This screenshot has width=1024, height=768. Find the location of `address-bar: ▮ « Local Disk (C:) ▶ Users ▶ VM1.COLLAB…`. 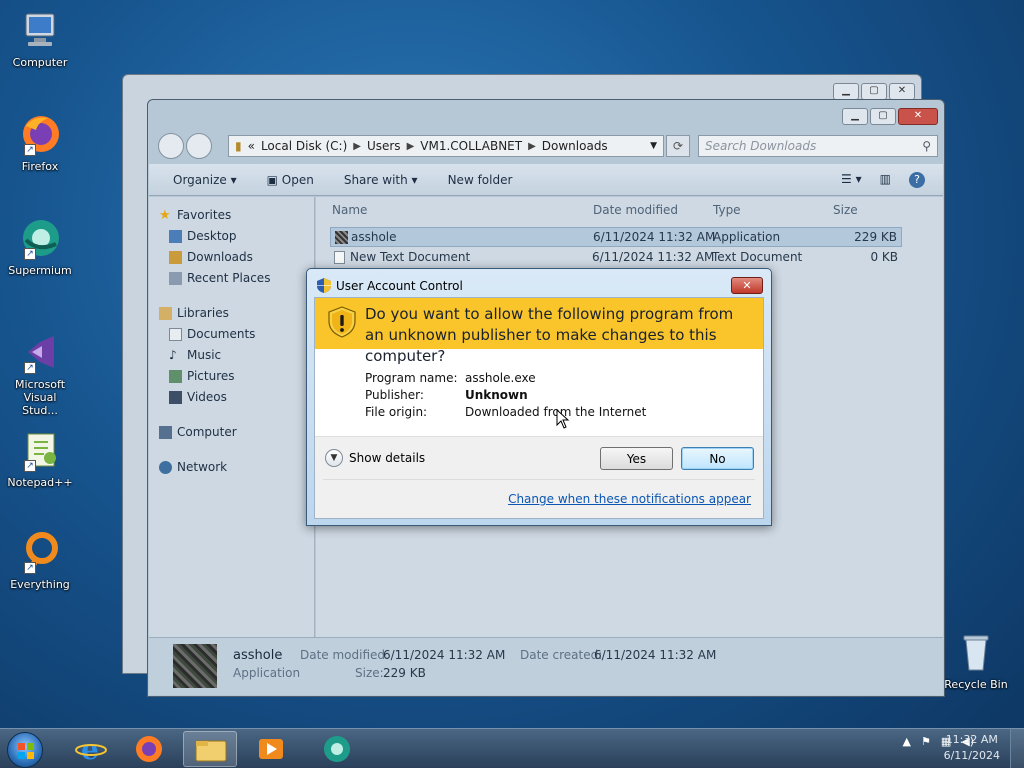

address-bar: ▮ « Local Disk (C:) ▶ Users ▶ VM1.COLLAB… is located at coordinates (446, 146).